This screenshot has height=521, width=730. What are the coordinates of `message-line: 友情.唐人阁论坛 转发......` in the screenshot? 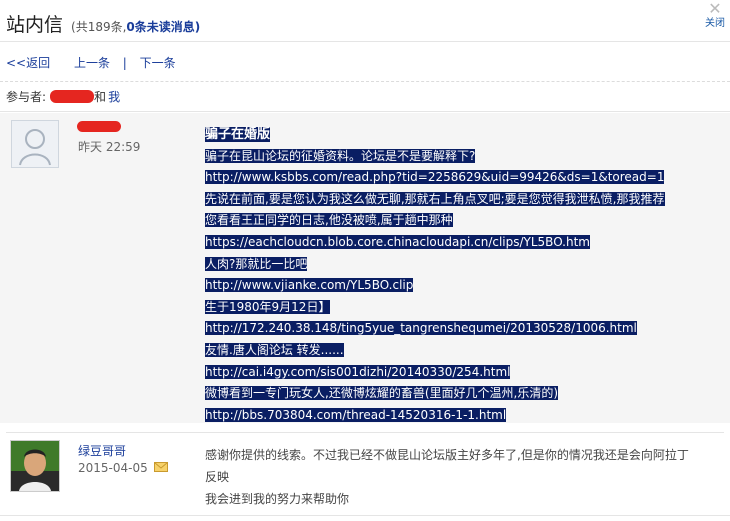 It's located at (274, 349).